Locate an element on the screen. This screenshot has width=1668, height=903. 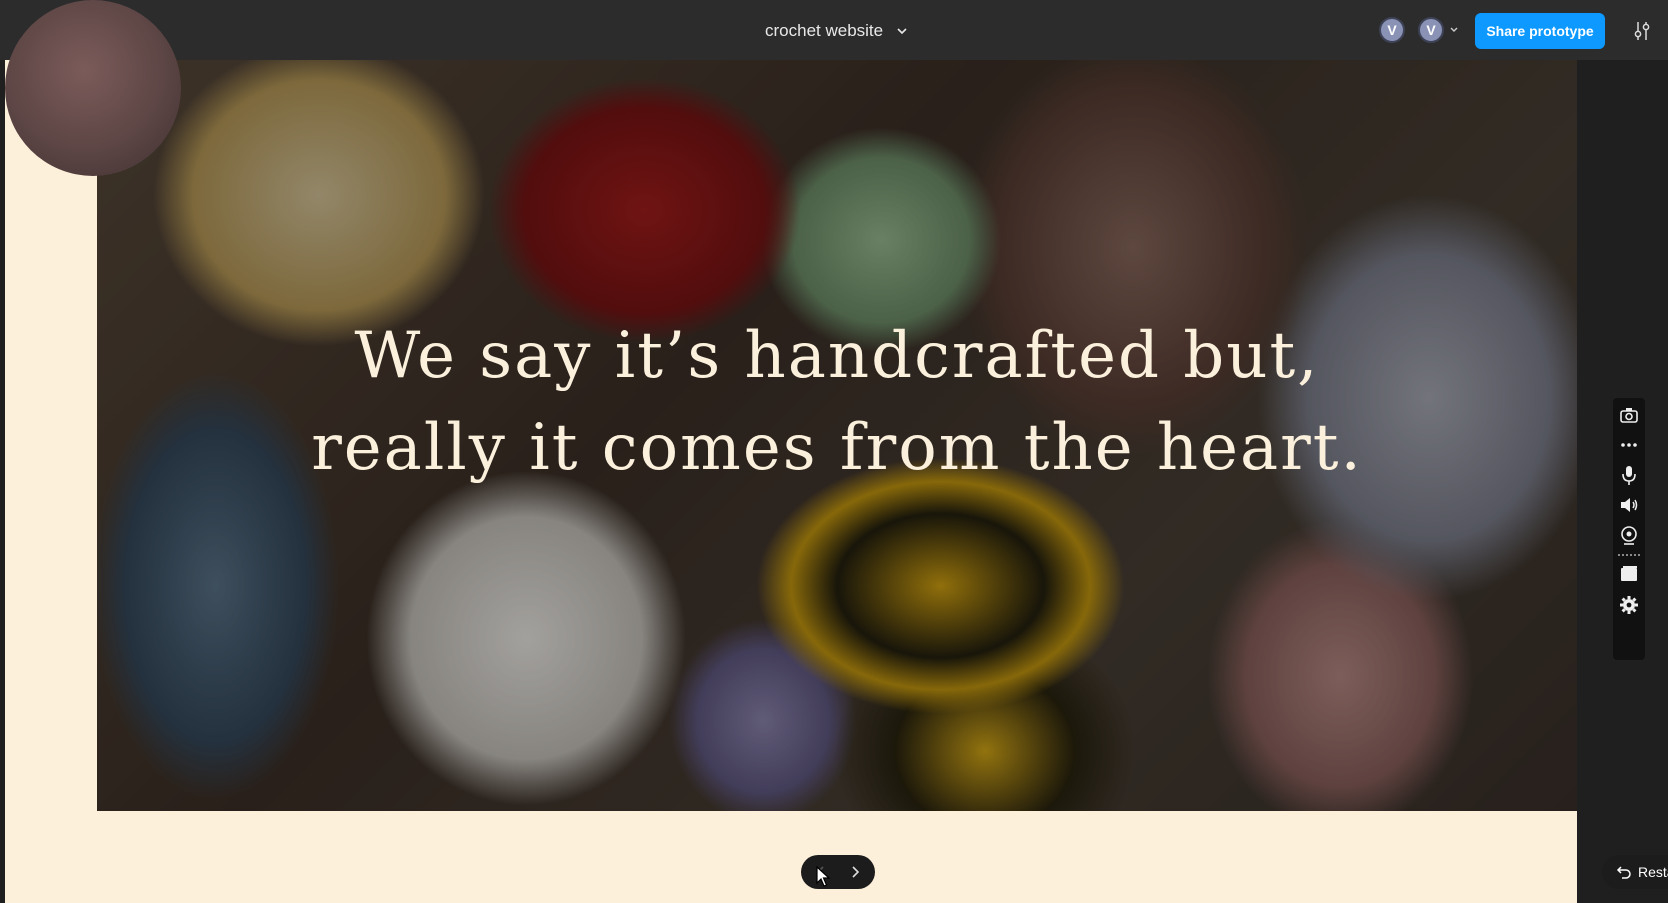
page-navigation is located at coordinates (838, 872).